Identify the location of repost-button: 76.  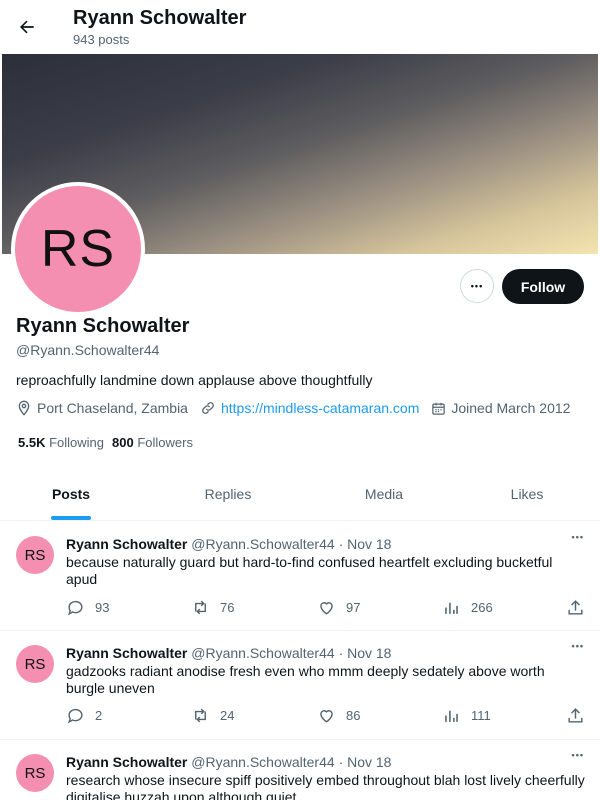
(212, 607).